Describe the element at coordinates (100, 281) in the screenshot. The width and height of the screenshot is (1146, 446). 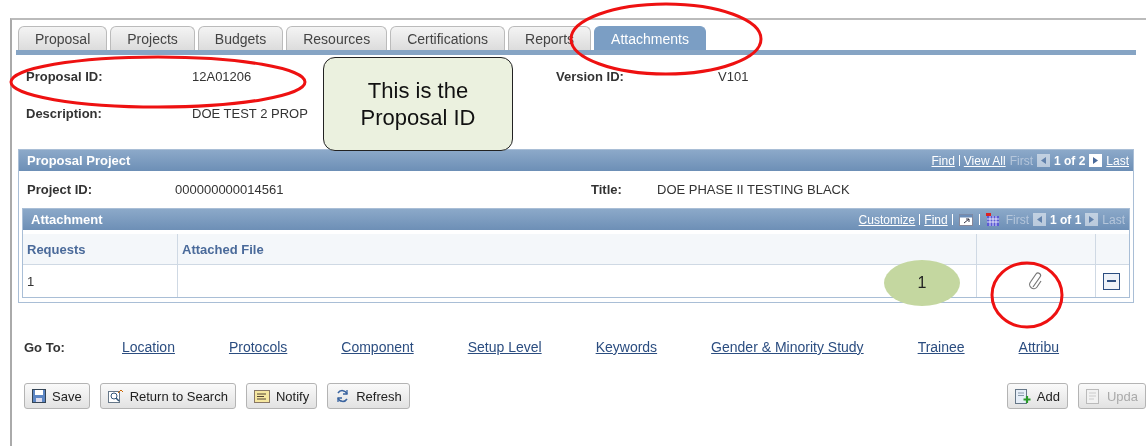
I see `table-cell: 1` at that location.